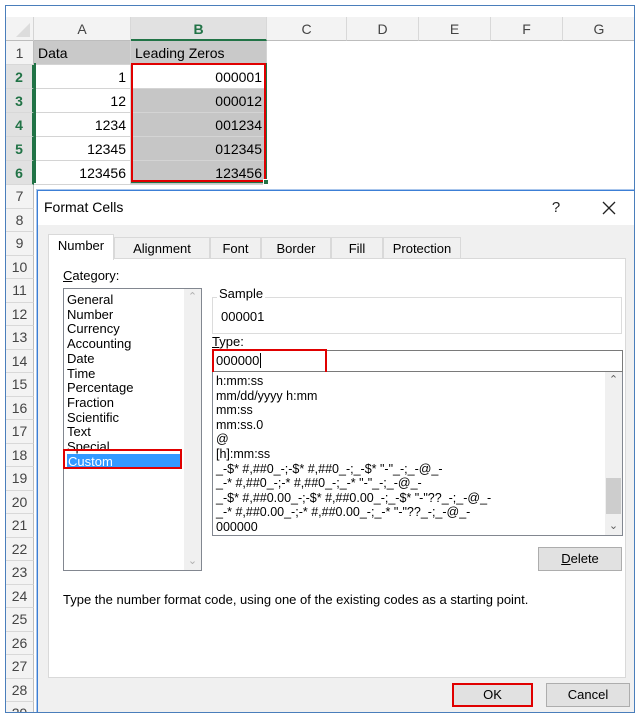 This screenshot has height=718, width=641. What do you see at coordinates (82, 149) in the screenshot?
I see `cell-a5: 12345` at bounding box center [82, 149].